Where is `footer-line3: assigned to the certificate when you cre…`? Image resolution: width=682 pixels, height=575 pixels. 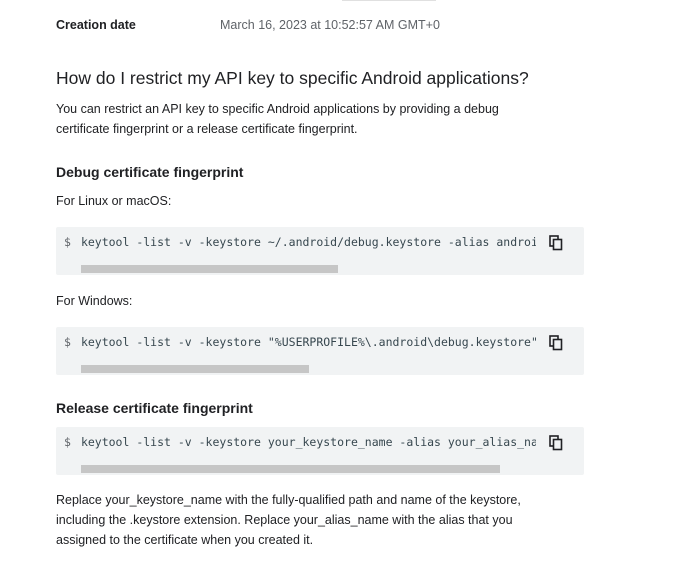
footer-line3: assigned to the certificate when you cre… is located at coordinates (185, 540).